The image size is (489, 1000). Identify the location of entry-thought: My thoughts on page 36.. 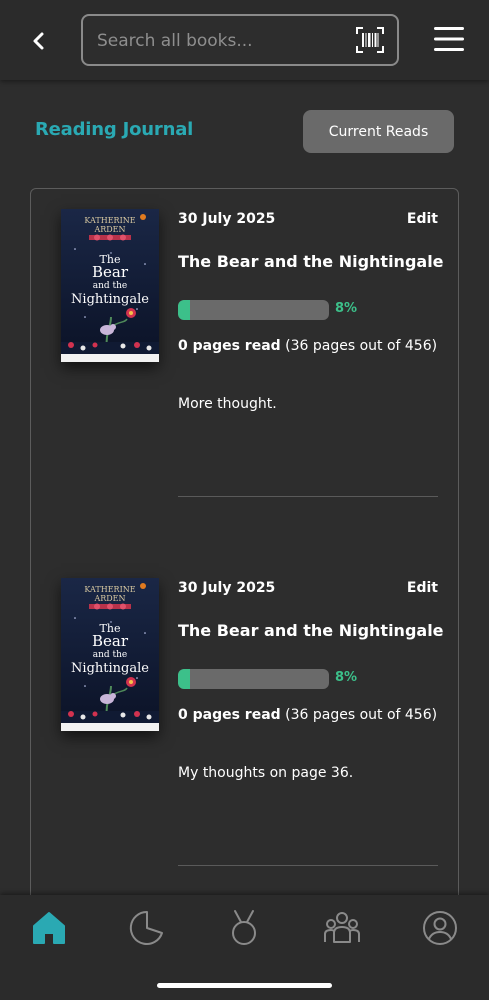
(266, 773).